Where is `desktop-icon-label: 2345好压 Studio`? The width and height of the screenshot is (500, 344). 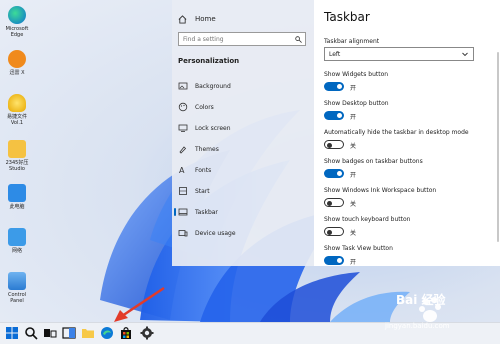
desktop-icon-label: 2345好压 Studio is located at coordinates (17, 166).